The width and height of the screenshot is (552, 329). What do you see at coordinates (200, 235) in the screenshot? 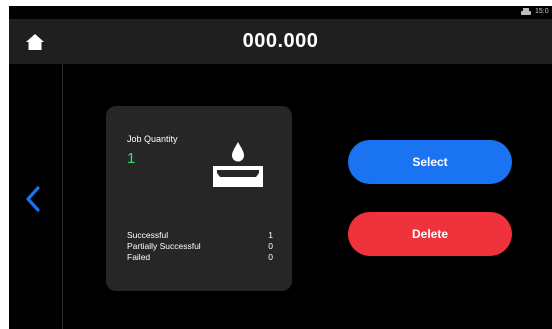
I see `stat-row-successful: Successful 1` at bounding box center [200, 235].